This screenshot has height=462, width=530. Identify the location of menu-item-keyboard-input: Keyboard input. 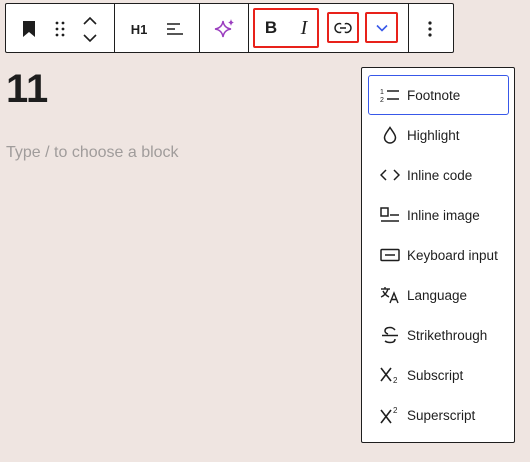
(438, 255).